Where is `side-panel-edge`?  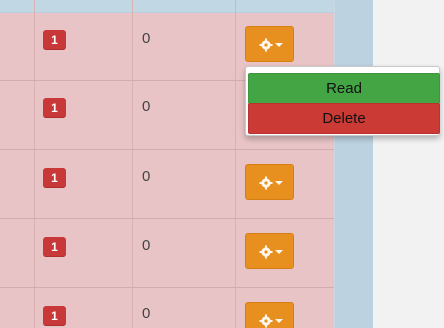
side-panel-edge is located at coordinates (354, 164).